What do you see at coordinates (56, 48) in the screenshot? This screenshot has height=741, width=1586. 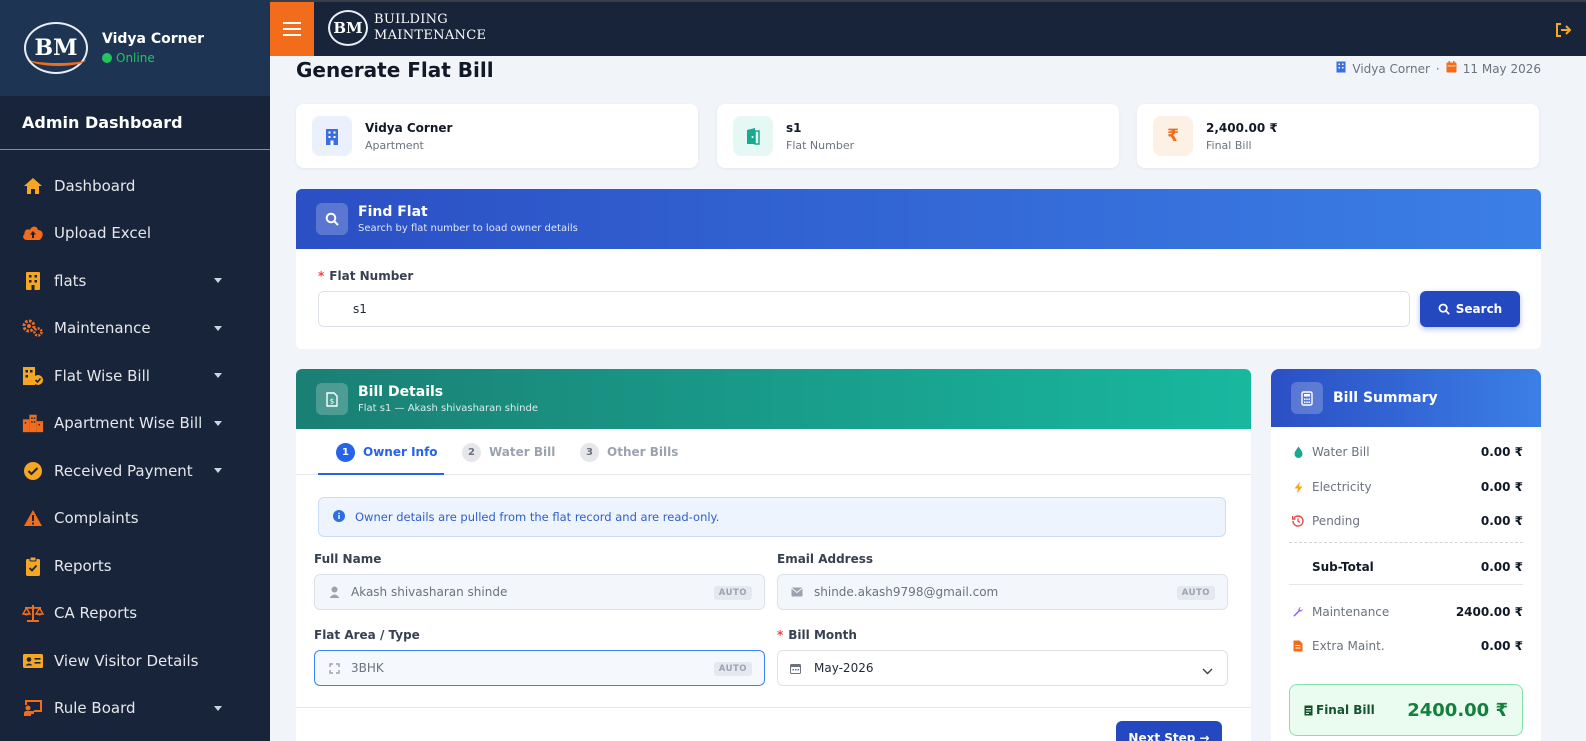 I see `brand-logo: BM` at bounding box center [56, 48].